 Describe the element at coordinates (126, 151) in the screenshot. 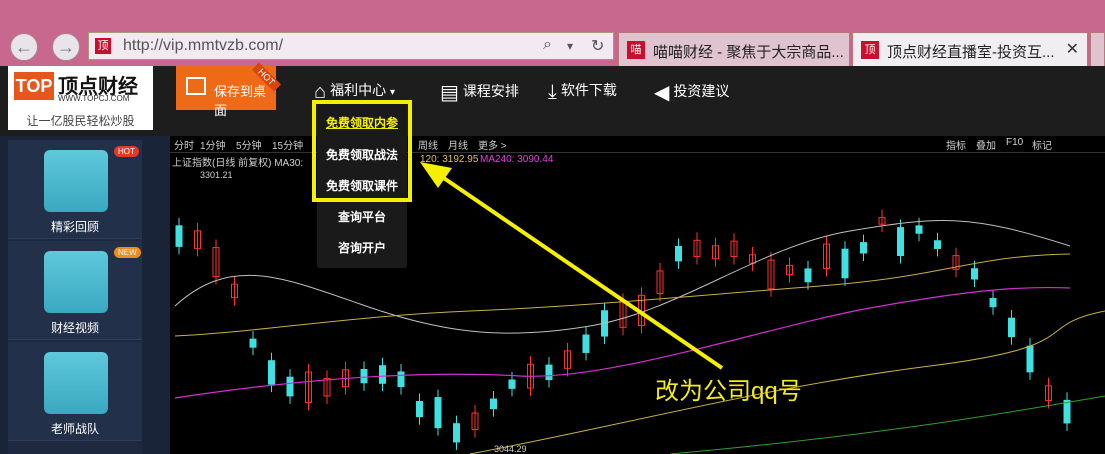

I see `hot-badge: HOT` at that location.